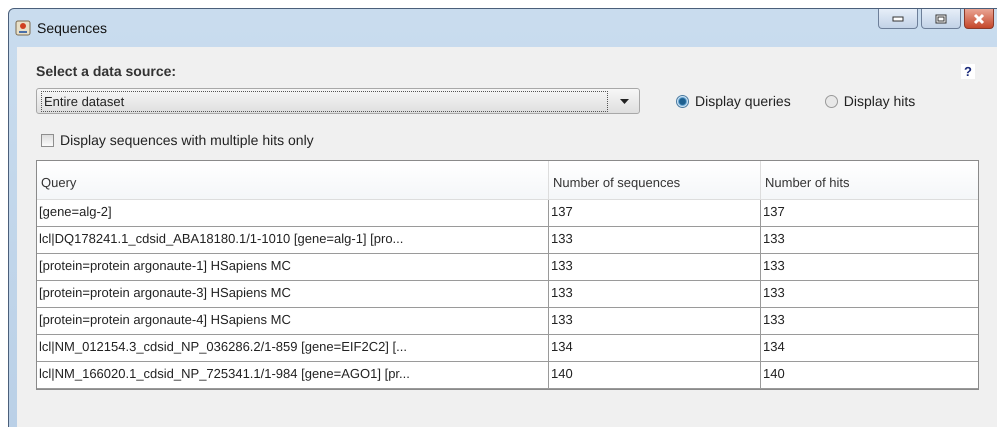 Image resolution: width=997 pixels, height=427 pixels. I want to click on maximize-icon, so click(941, 19).